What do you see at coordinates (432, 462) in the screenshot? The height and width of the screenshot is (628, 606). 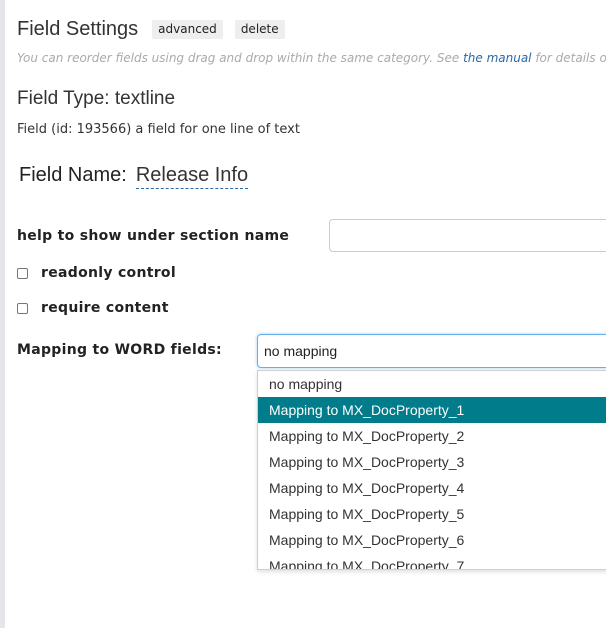 I see `mapping-option: Mapping to MX_DocProperty_3` at bounding box center [432, 462].